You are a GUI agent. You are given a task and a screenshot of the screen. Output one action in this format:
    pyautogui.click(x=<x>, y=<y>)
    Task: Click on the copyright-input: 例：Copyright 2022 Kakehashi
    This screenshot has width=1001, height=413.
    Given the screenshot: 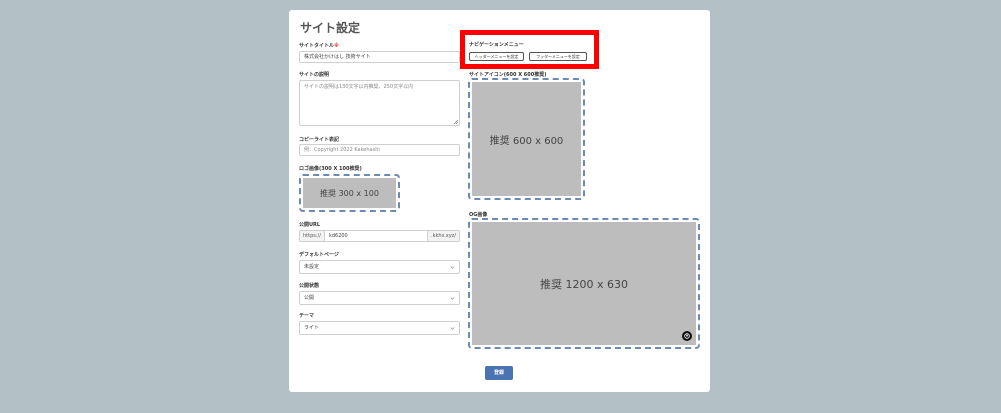 What is the action you would take?
    pyautogui.click(x=379, y=150)
    